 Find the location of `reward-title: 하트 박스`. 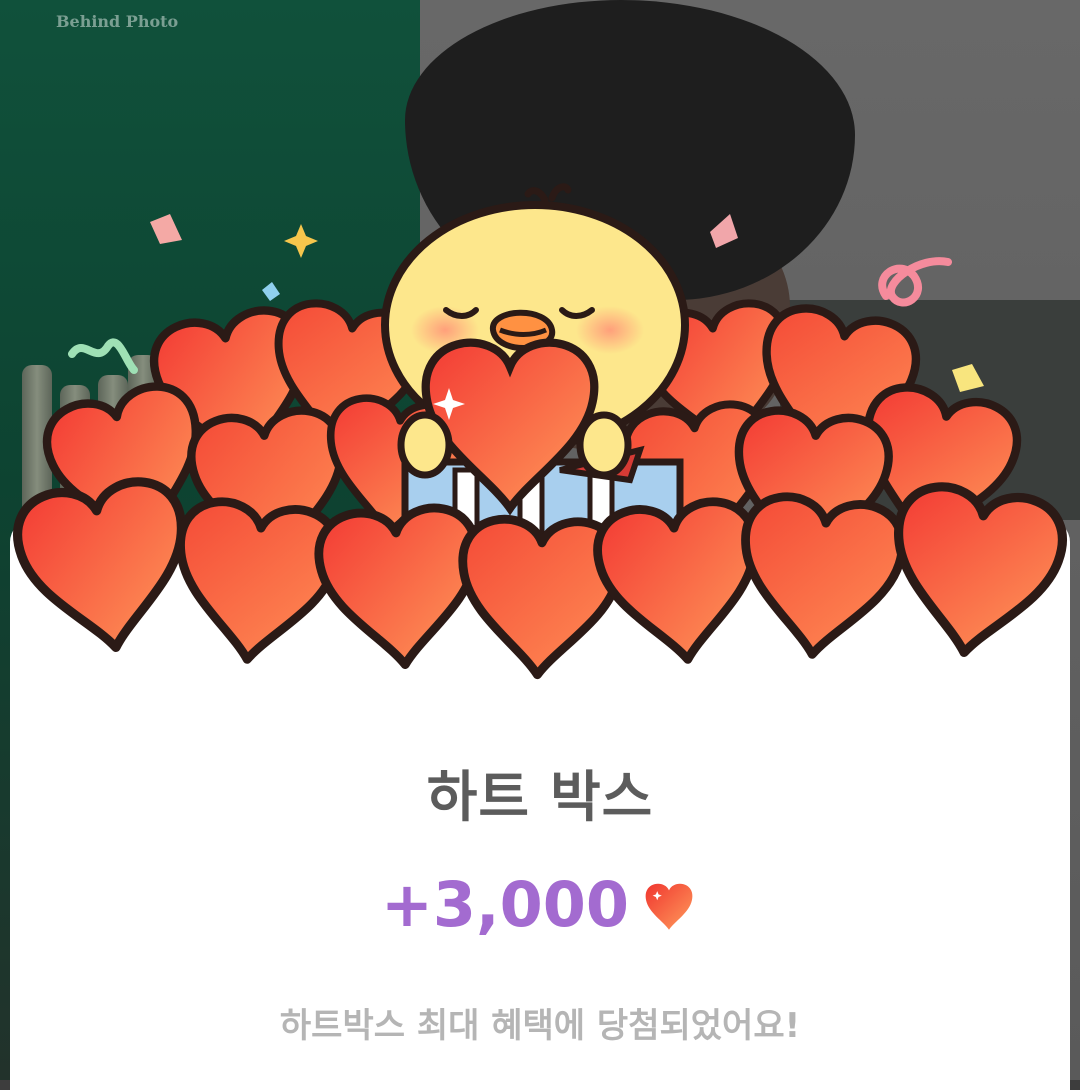

reward-title: 하트 박스 is located at coordinates (540, 797).